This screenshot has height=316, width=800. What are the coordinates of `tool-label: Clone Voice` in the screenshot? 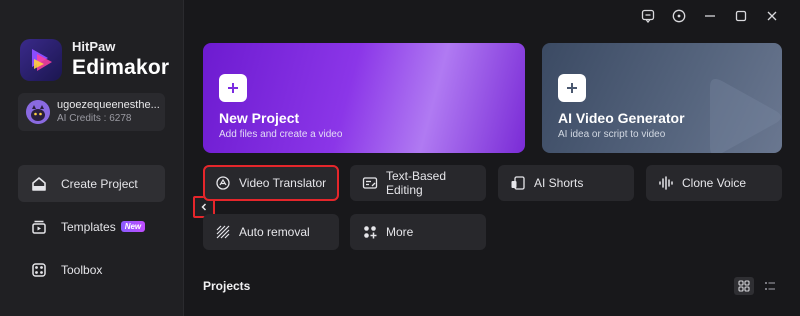 It's located at (714, 183).